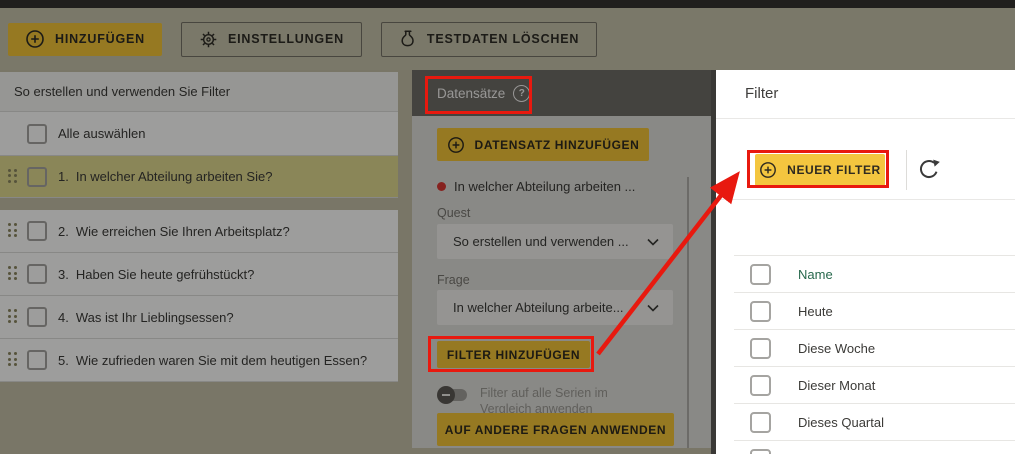  What do you see at coordinates (834, 170) in the screenshot?
I see `new-filter-button-label: NEUER FILTER` at bounding box center [834, 170].